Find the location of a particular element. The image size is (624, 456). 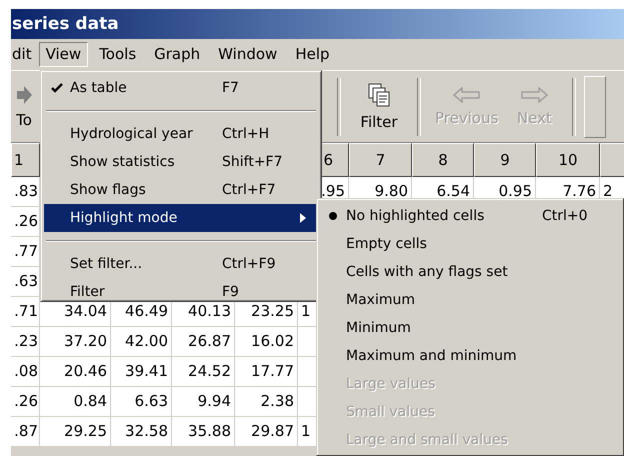

table-cell: 29.25 is located at coordinates (75, 432).